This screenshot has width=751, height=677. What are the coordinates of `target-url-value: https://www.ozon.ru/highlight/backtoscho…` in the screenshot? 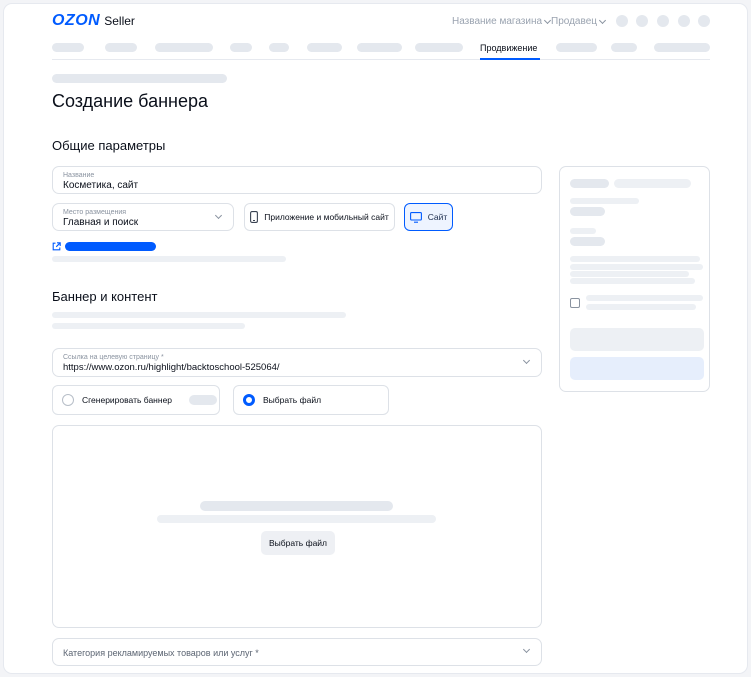 It's located at (171, 367).